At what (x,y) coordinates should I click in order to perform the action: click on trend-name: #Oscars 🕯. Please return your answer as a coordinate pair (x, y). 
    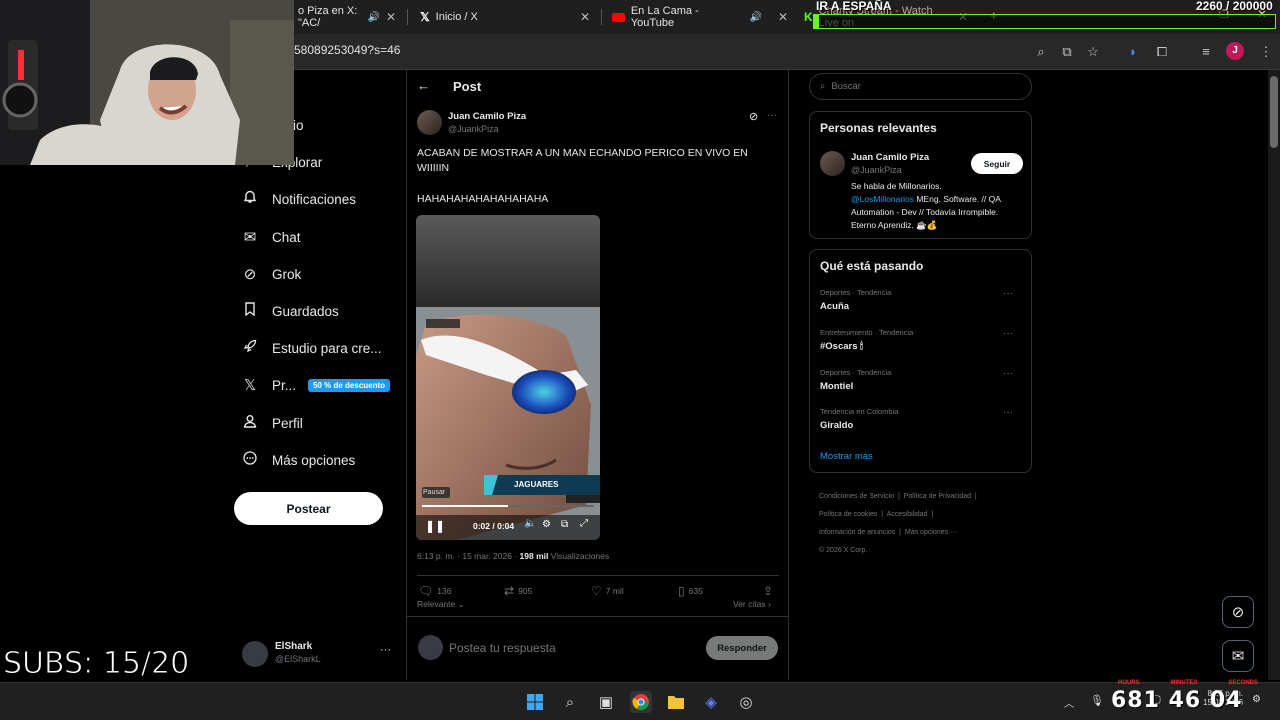
    Looking at the image, I should click on (841, 346).